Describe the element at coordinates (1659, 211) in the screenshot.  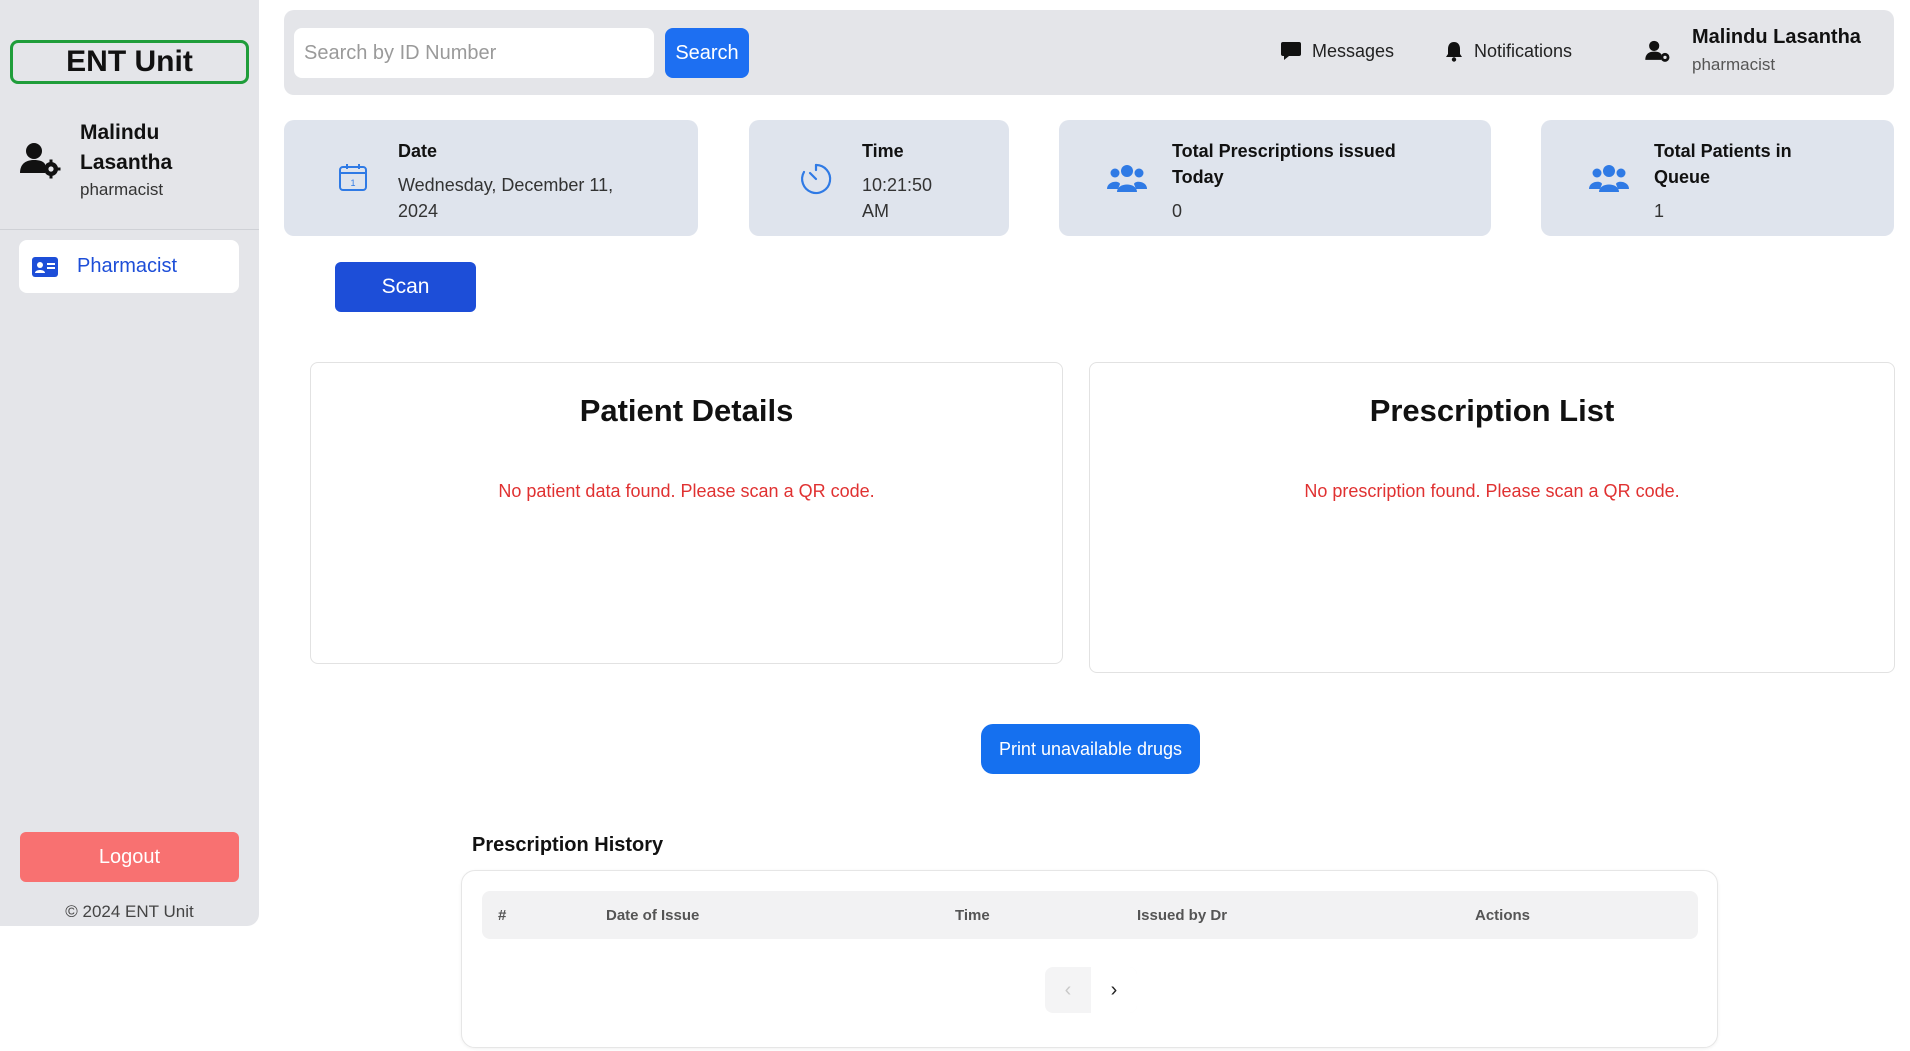
I see `stat-queue-value: 1` at that location.